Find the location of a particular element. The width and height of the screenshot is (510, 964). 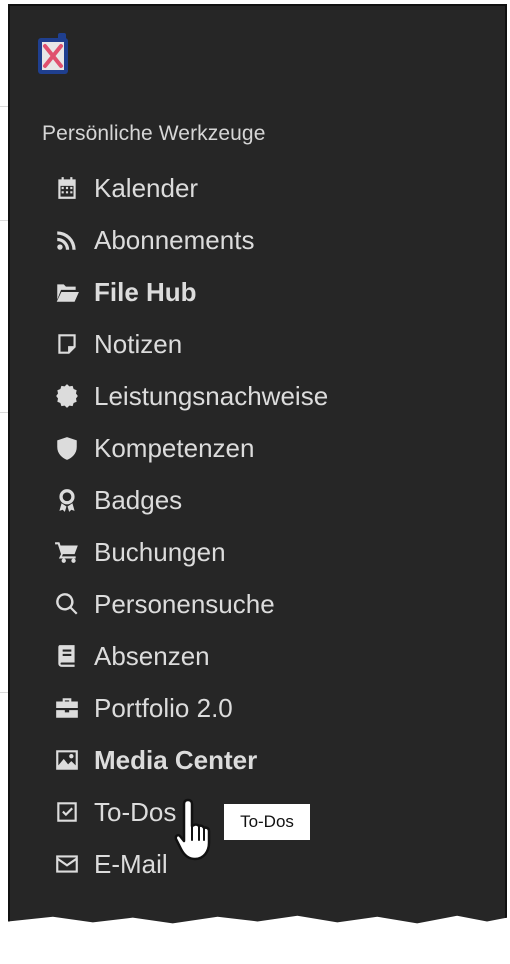

sidebar-item-label: Buchungen is located at coordinates (160, 552).